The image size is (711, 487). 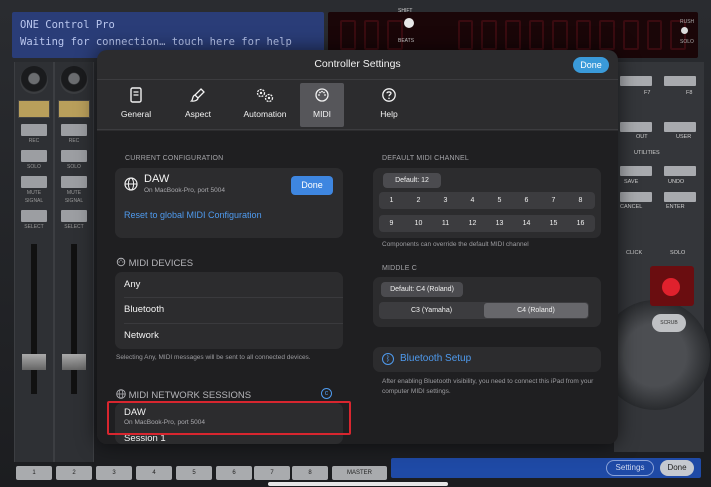 What do you see at coordinates (194, 473) in the screenshot?
I see `channel-number: 5` at bounding box center [194, 473].